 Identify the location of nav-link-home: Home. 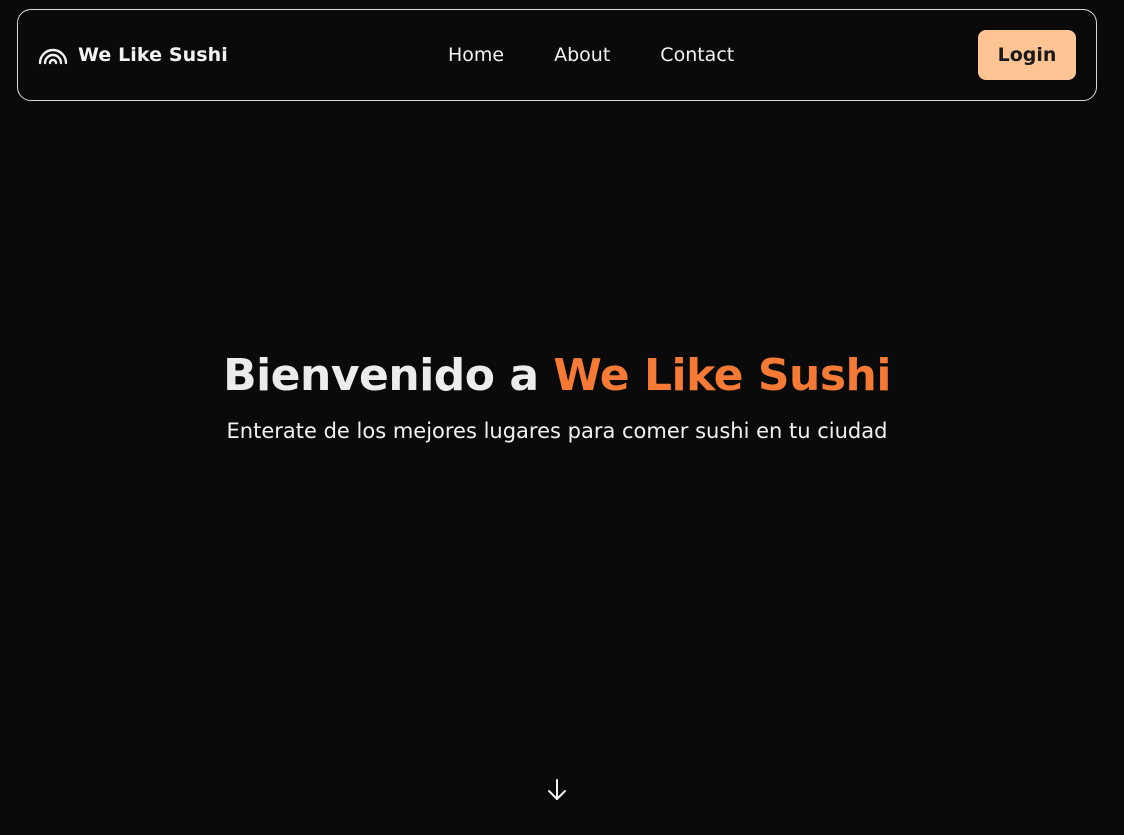
(476, 55).